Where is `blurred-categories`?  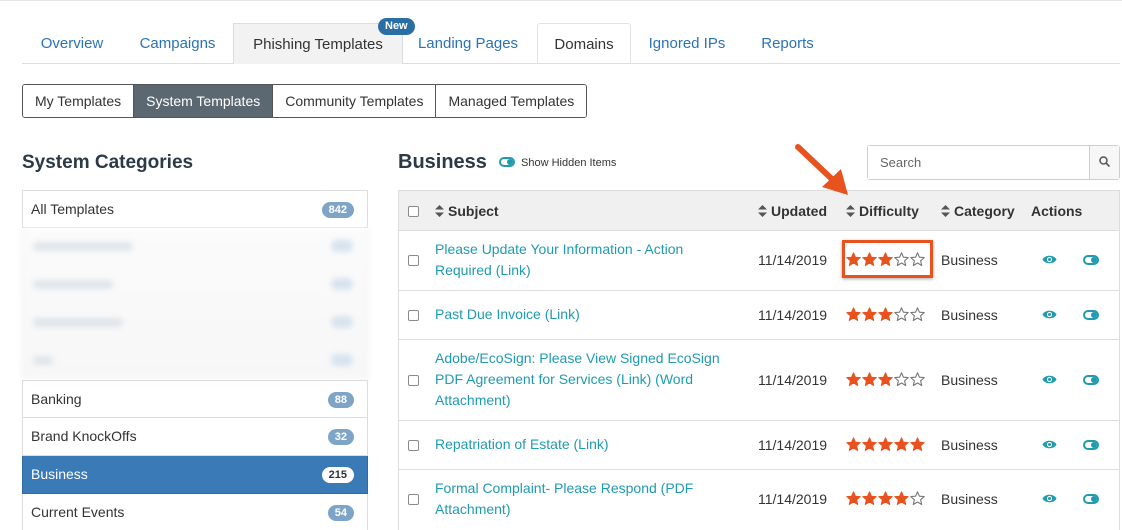 blurred-categories is located at coordinates (195, 304).